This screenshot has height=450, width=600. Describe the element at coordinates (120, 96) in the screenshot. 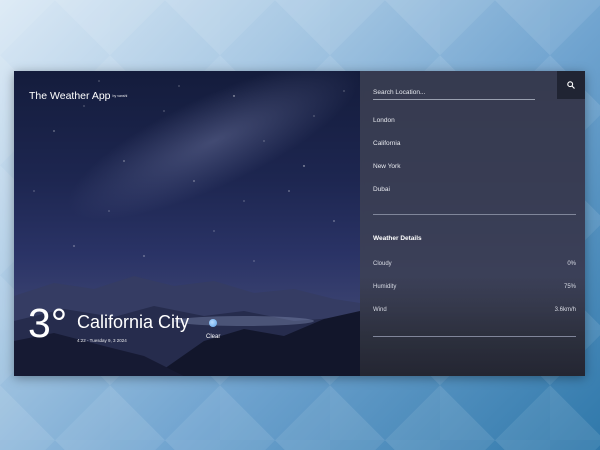

I see `app-byline: by vanshl` at that location.